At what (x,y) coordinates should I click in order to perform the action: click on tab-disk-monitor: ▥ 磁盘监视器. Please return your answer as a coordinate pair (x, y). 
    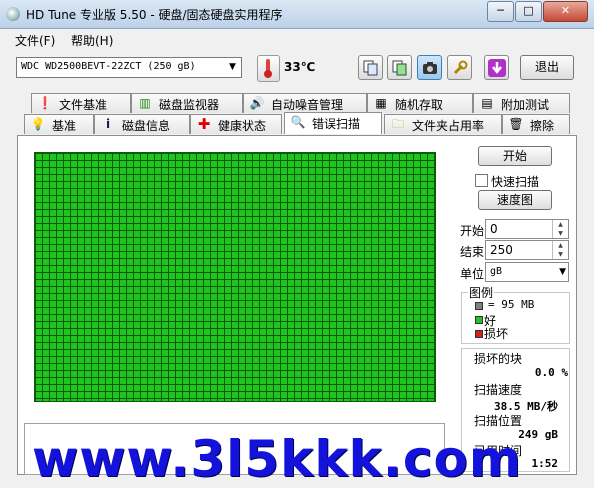
    Looking at the image, I should click on (187, 103).